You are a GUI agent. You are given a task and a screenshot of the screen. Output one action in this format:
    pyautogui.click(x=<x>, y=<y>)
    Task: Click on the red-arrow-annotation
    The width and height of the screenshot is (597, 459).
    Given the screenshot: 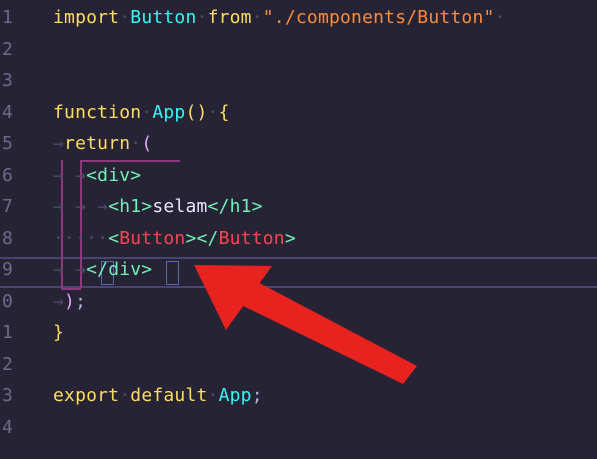 What is the action you would take?
    pyautogui.click(x=305, y=324)
    